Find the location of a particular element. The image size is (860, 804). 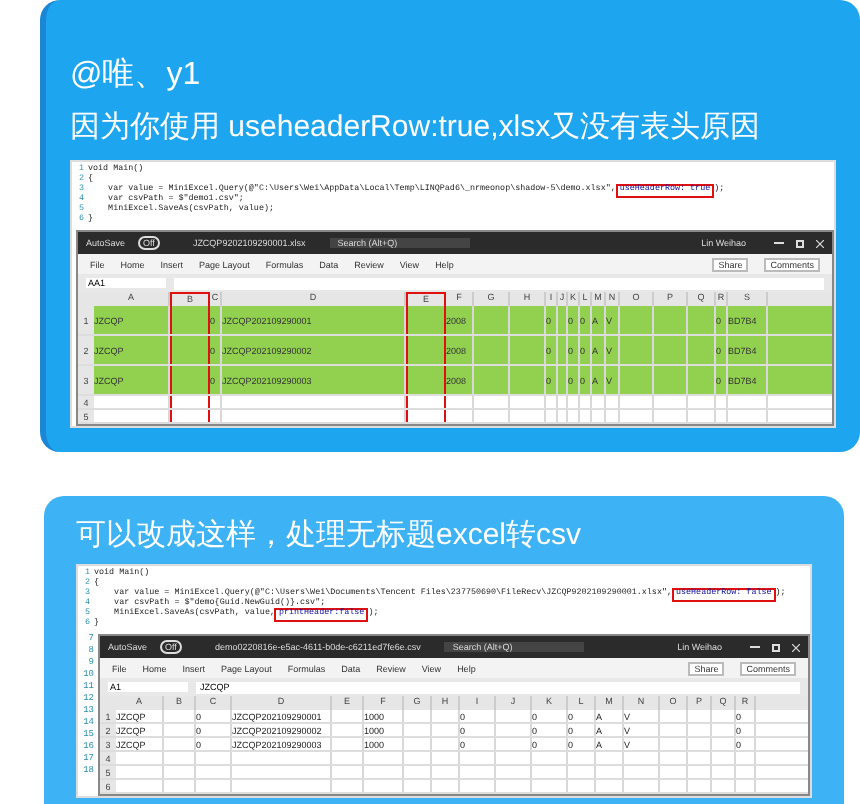

message-text: 因为你使用 useheaderRow:true,xlsx又没有表头原因 is located at coordinates (416, 128).